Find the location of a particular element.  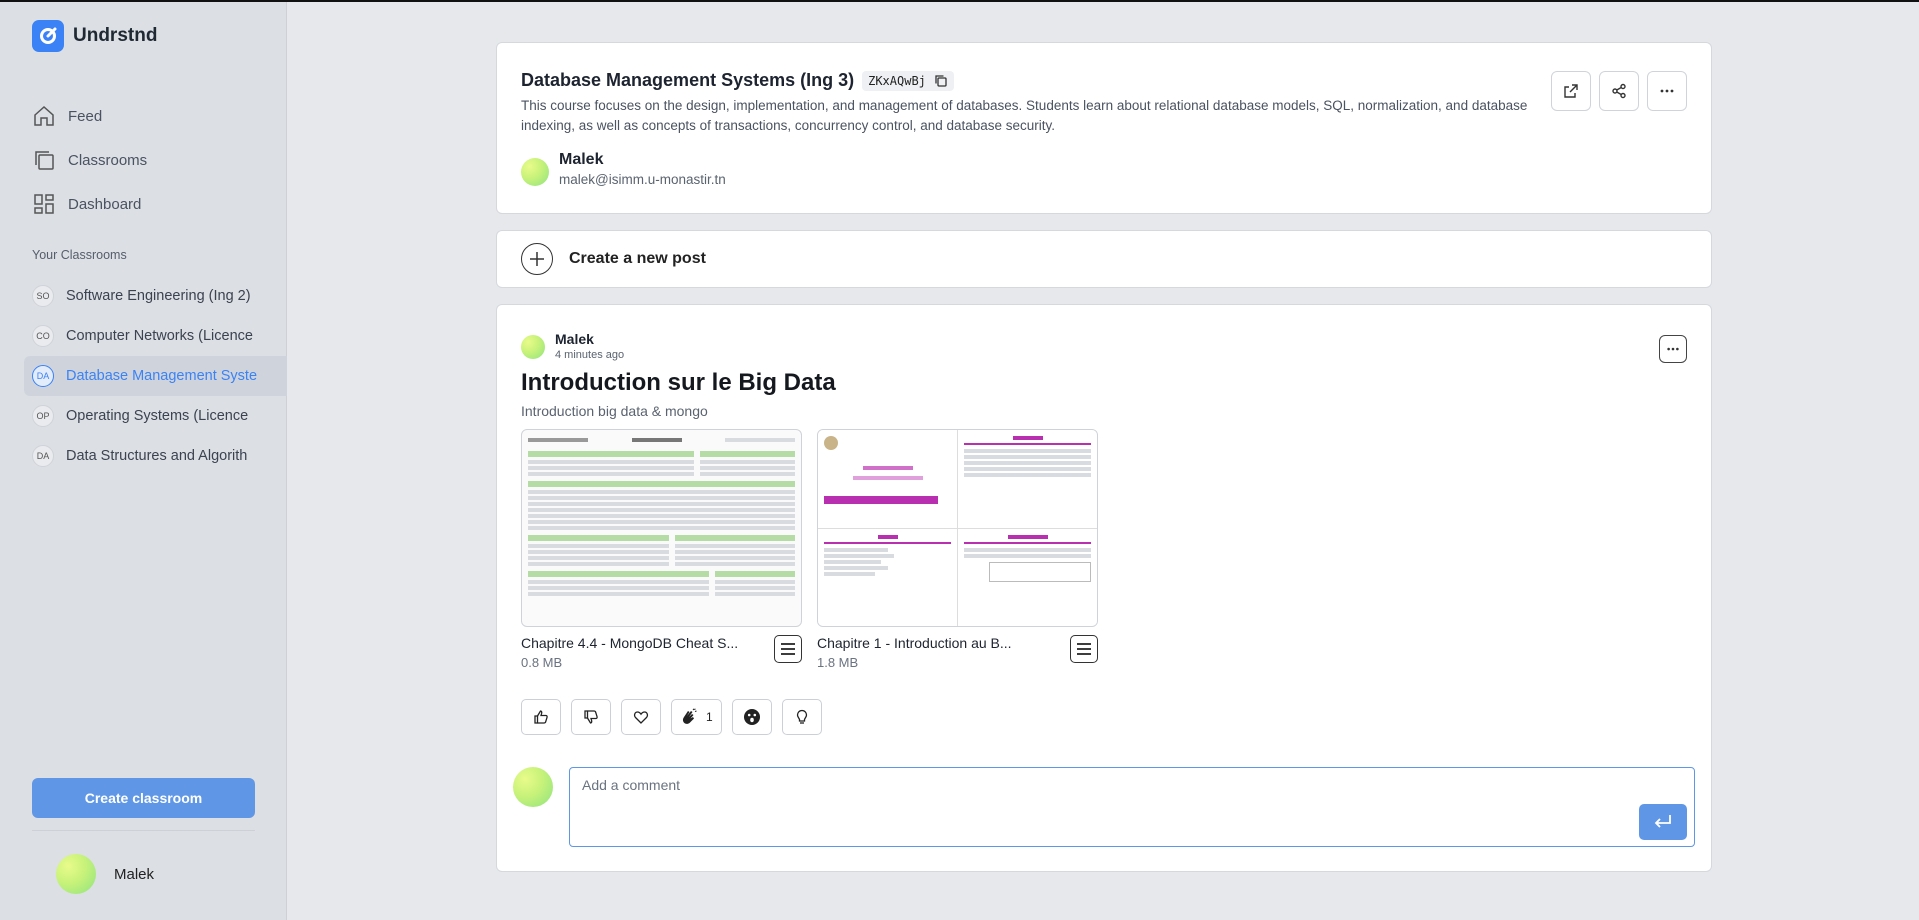

share-icon is located at coordinates (1619, 91).